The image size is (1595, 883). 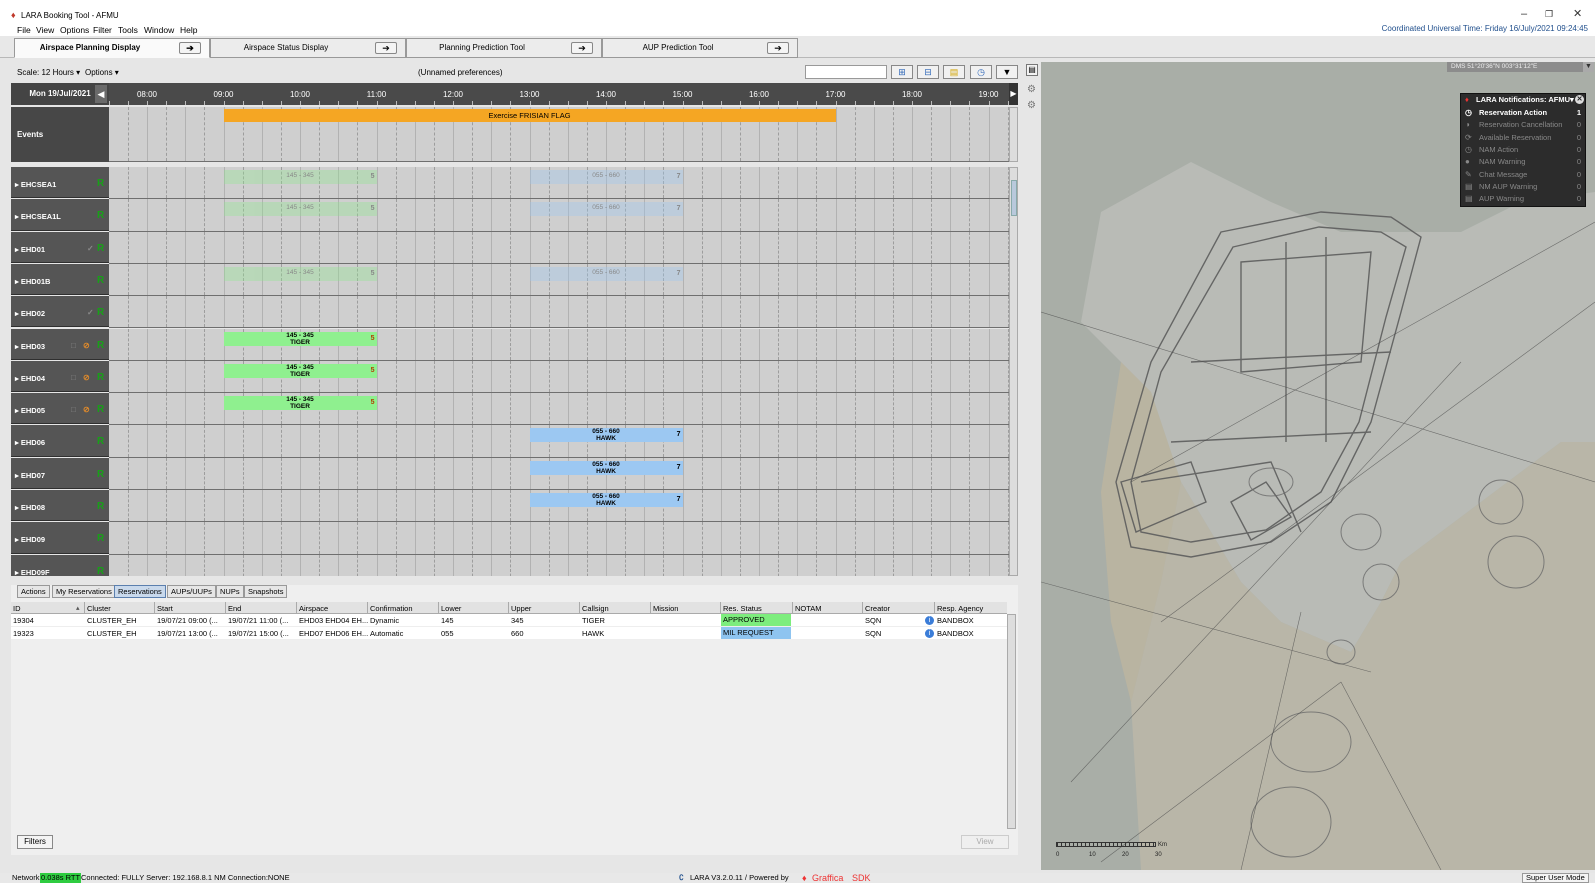 What do you see at coordinates (1013, 371) in the screenshot?
I see `rows-scrollbar` at bounding box center [1013, 371].